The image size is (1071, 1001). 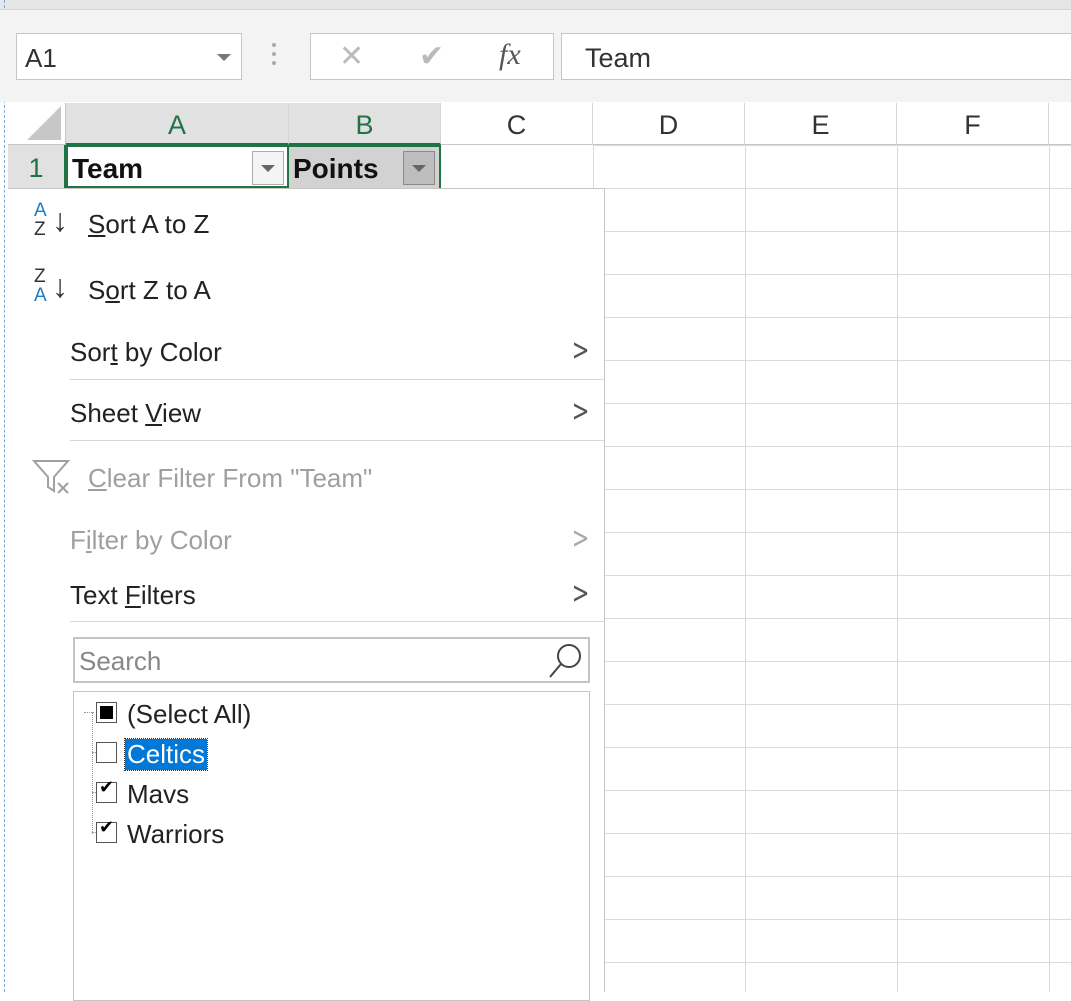 I want to click on search-icon, so click(x=566, y=661).